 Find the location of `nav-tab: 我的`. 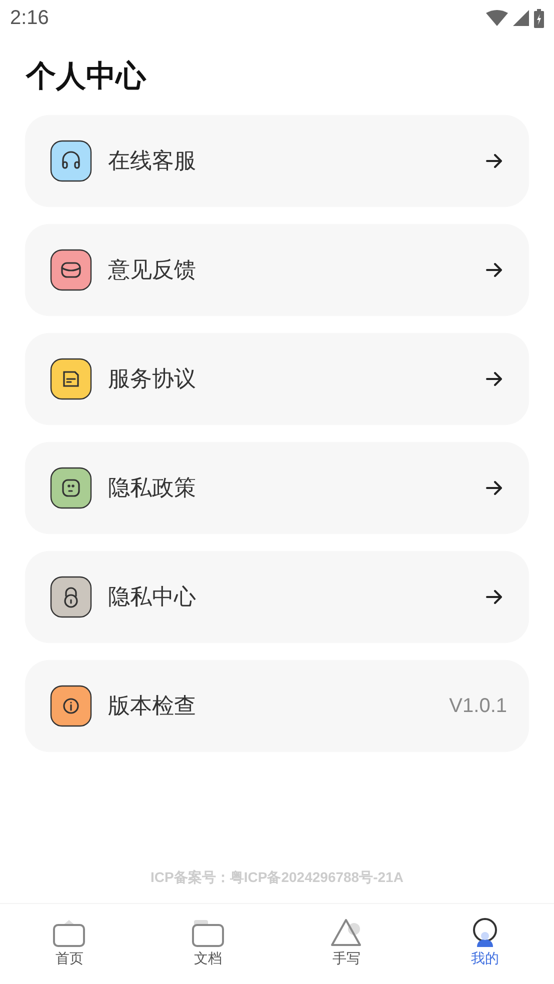

nav-tab: 我的 is located at coordinates (485, 944).